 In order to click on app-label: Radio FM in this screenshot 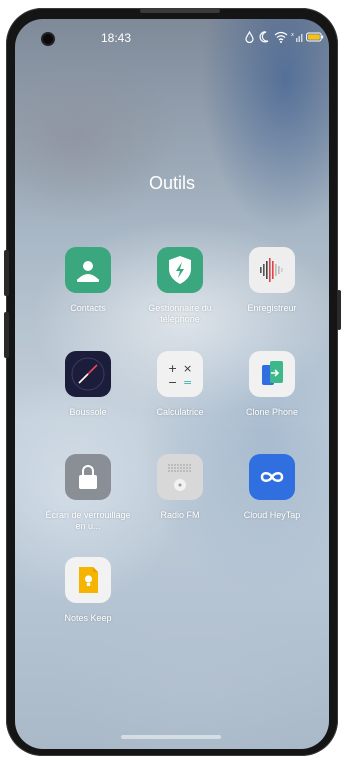, I will do `click(180, 515)`.